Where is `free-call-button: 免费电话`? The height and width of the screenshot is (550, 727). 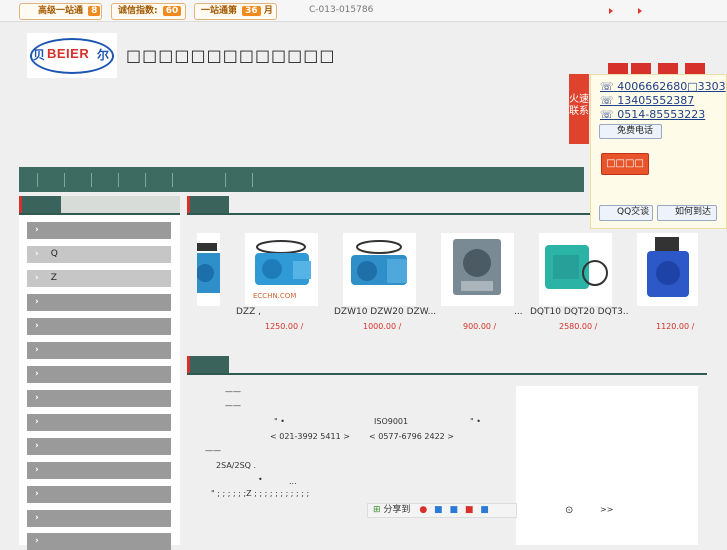 free-call-button: 免费电话 is located at coordinates (630, 131).